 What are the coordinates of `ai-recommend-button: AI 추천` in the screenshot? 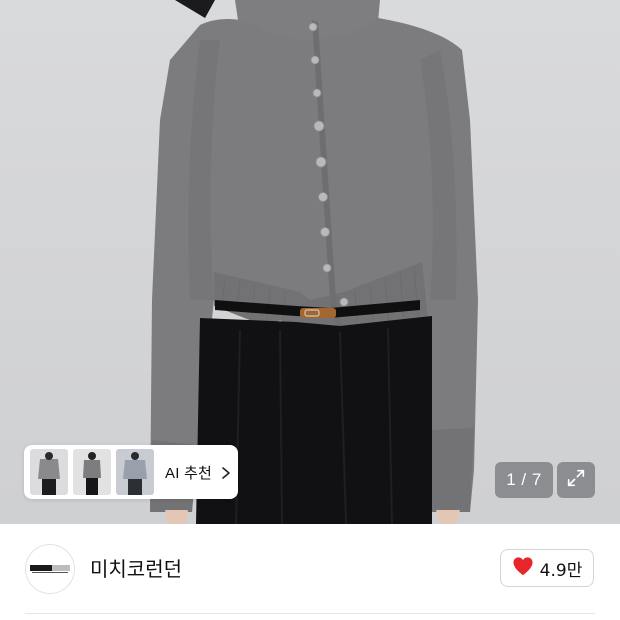 It's located at (131, 472).